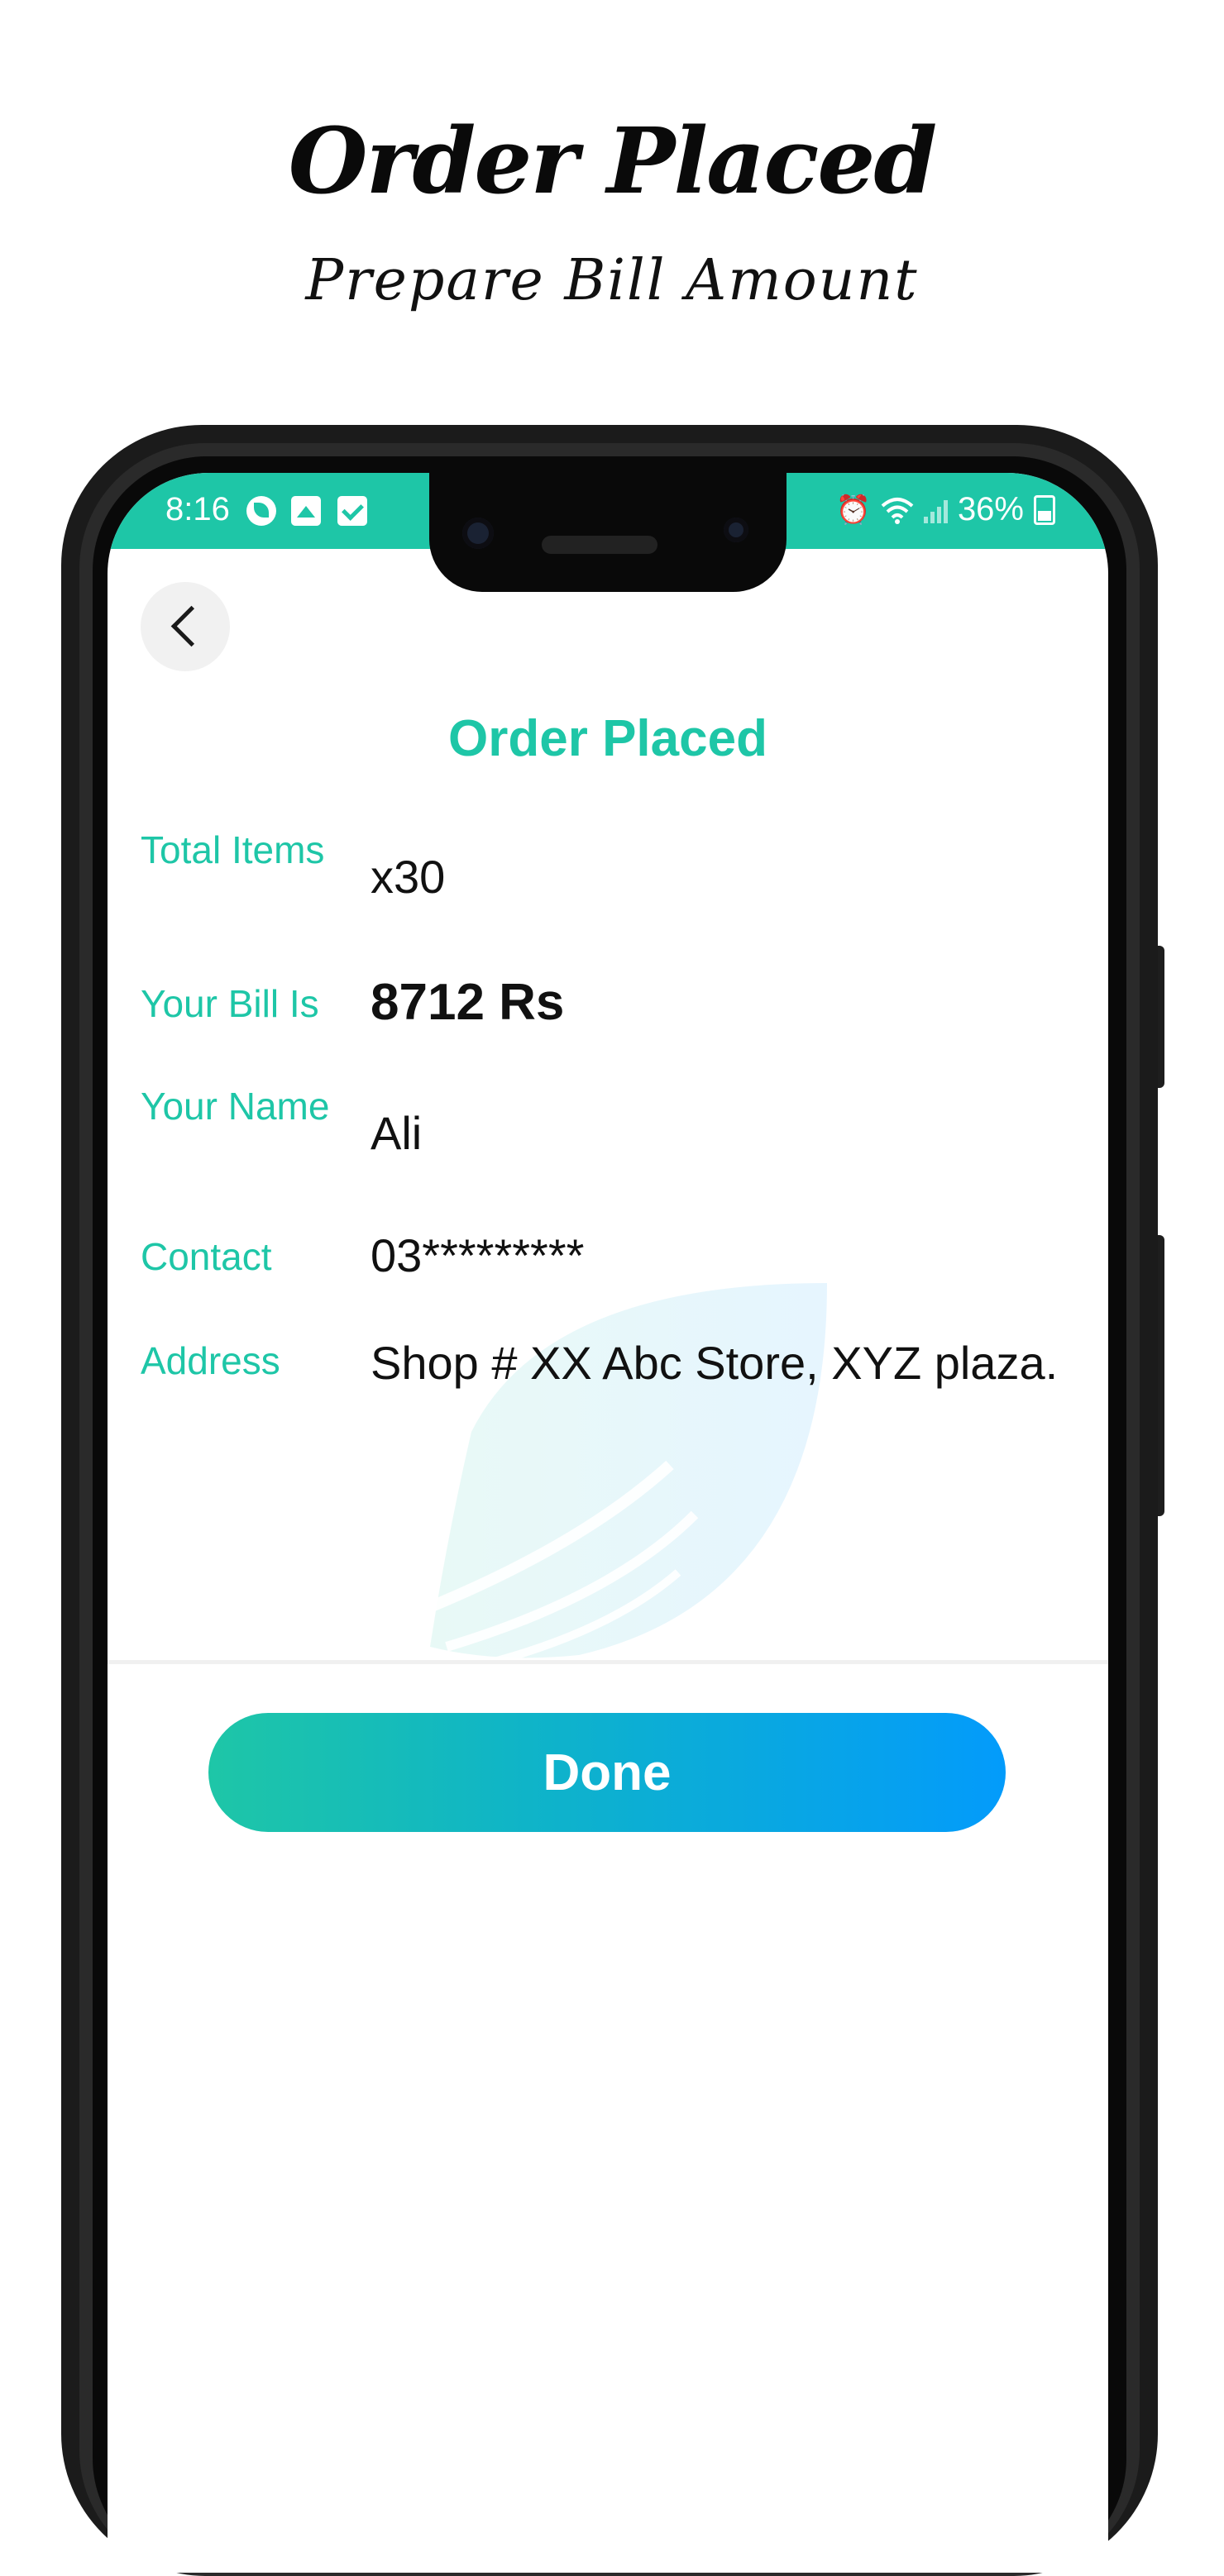  Describe the element at coordinates (990, 509) in the screenshot. I see `battery-percent: 36%` at that location.